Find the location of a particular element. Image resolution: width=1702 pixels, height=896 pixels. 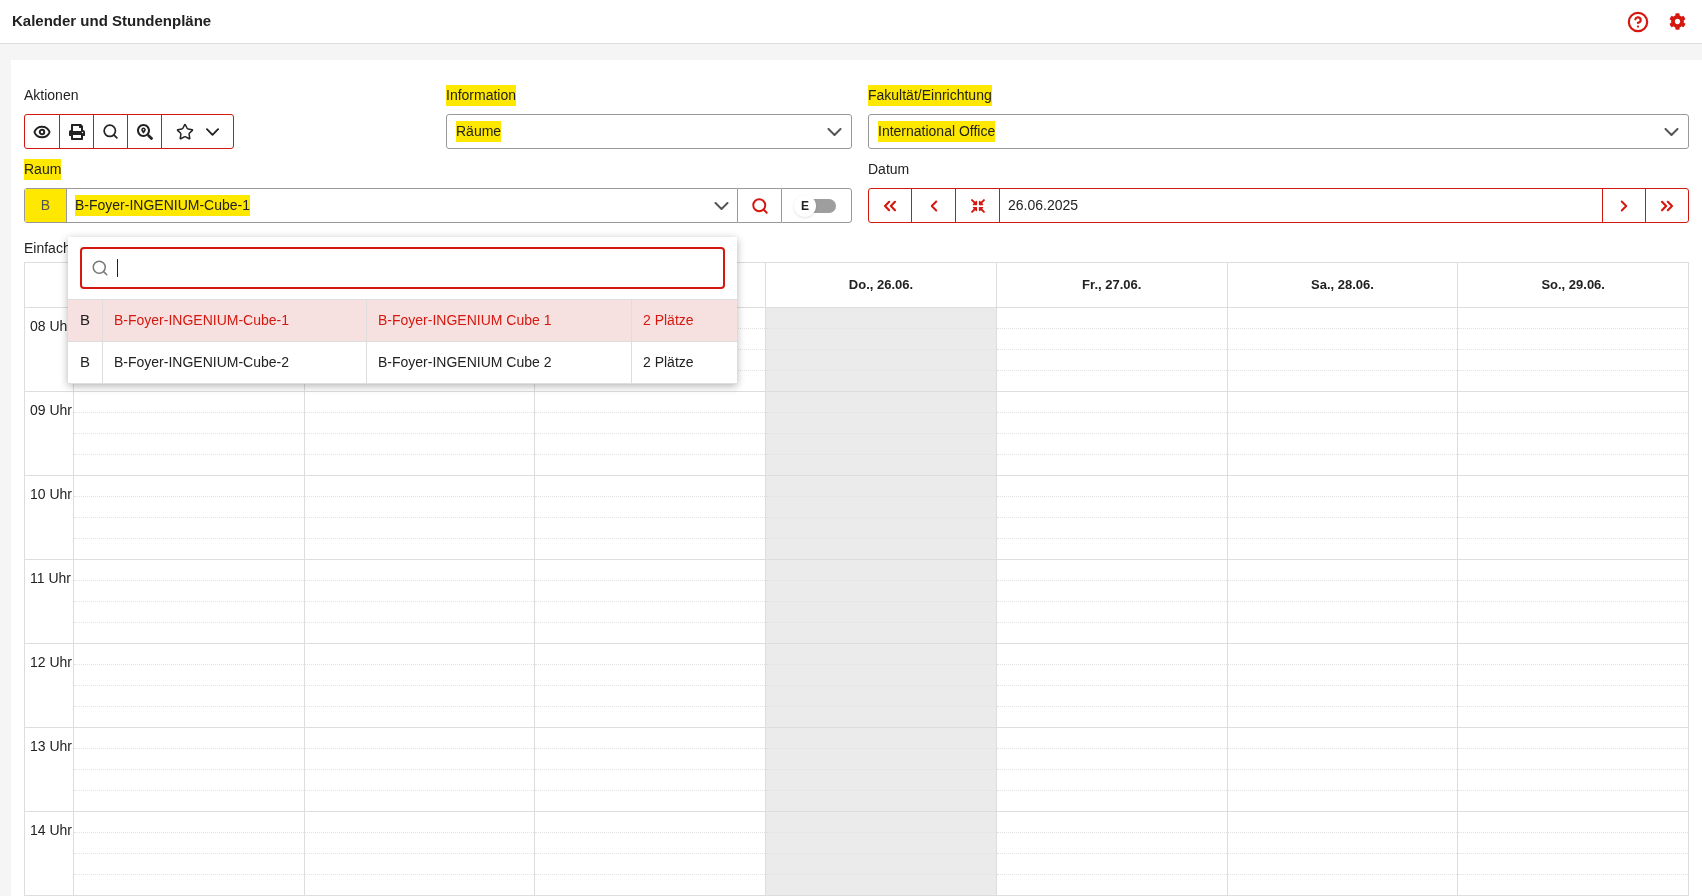

date-value: 26.06.2025 is located at coordinates (1301, 205).